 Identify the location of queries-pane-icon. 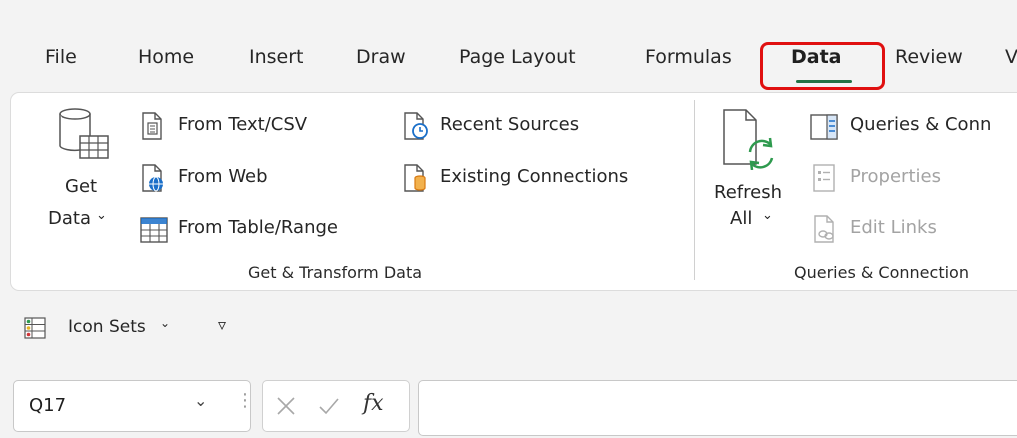
(824, 127).